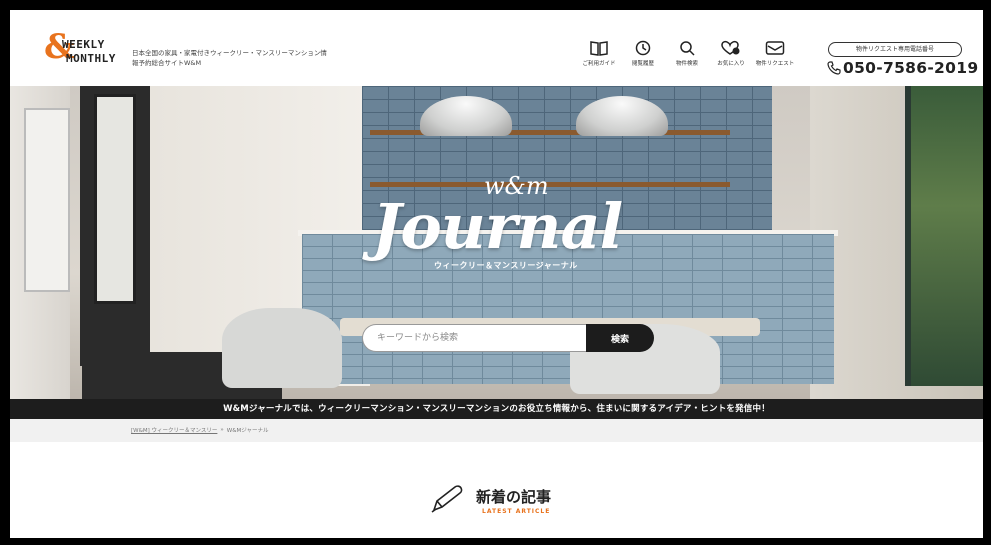 This screenshot has width=991, height=545. What do you see at coordinates (514, 497) in the screenshot?
I see `section-title-jp: 新着の記事` at bounding box center [514, 497].